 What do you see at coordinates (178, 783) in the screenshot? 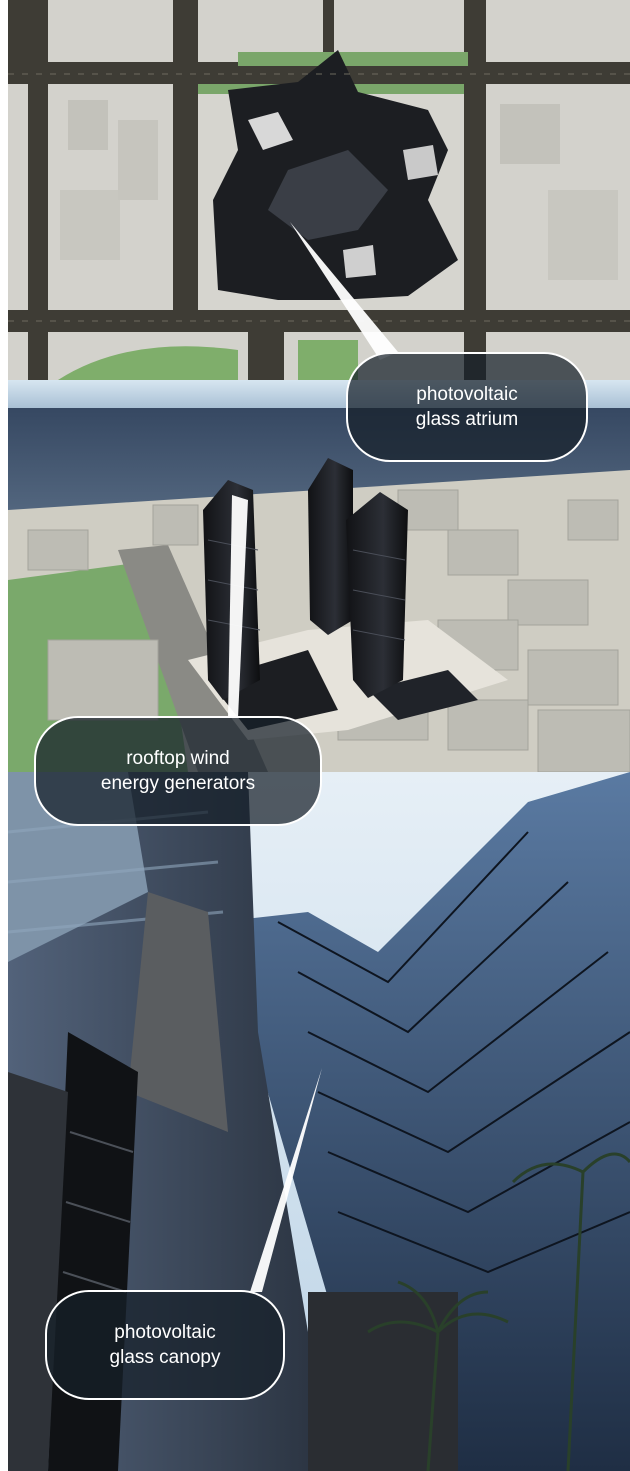
I see `callout-wind-line2: energy generators` at bounding box center [178, 783].